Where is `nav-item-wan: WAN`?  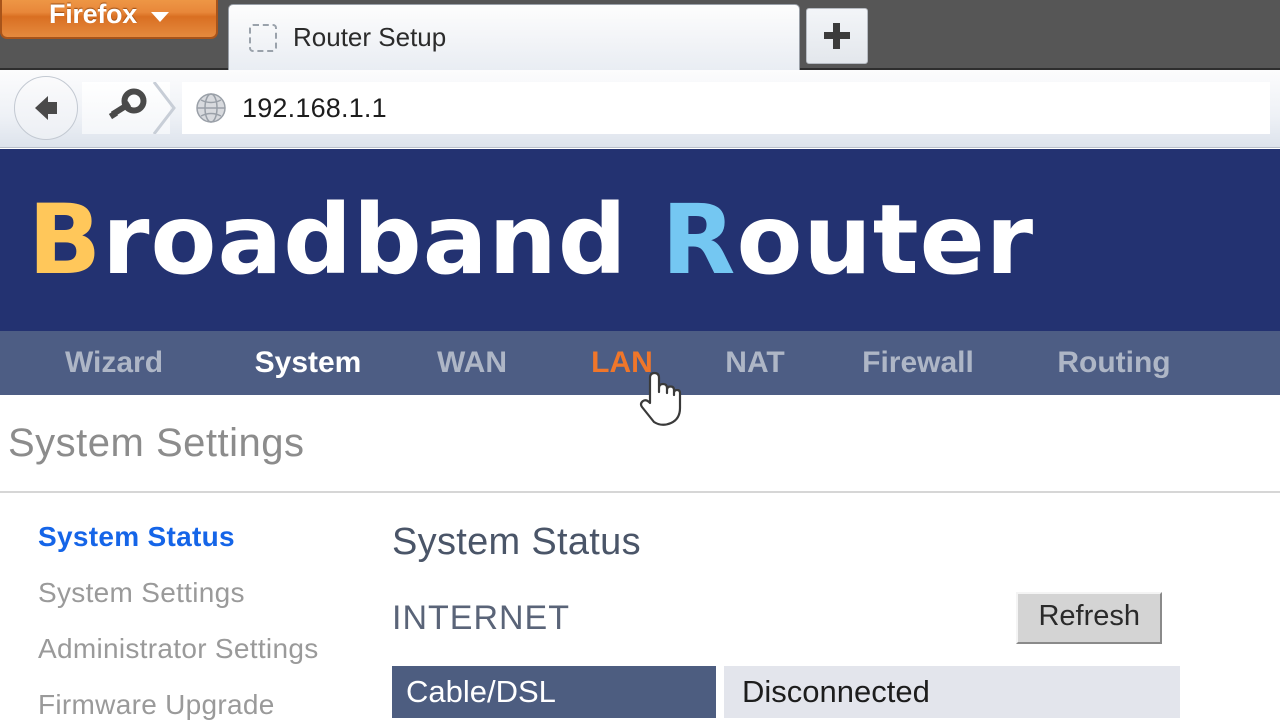
nav-item-wan: WAN is located at coordinates (472, 363).